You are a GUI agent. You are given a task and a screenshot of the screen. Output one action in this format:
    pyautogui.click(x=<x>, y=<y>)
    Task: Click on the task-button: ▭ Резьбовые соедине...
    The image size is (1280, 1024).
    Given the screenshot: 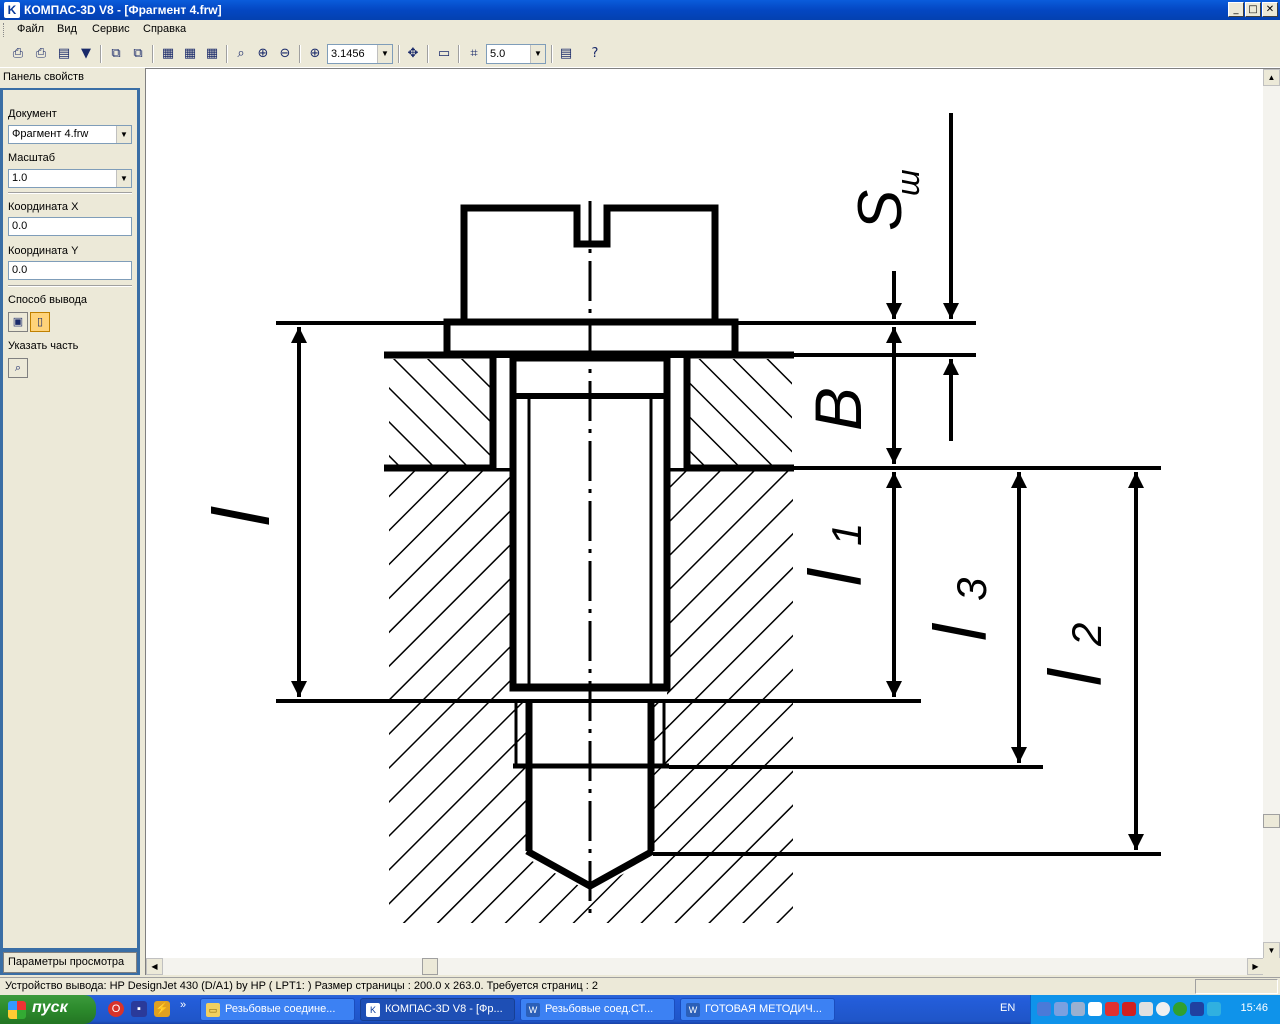 What is the action you would take?
    pyautogui.click(x=277, y=1009)
    